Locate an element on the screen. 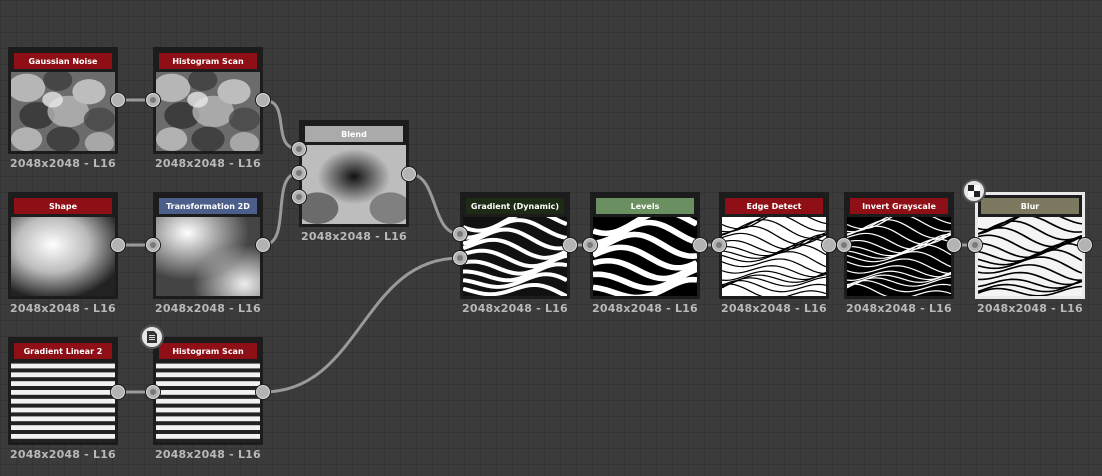 The height and width of the screenshot is (476, 1102). node-gradient-dynamic: Gradient (Dynamic) is located at coordinates (515, 245).